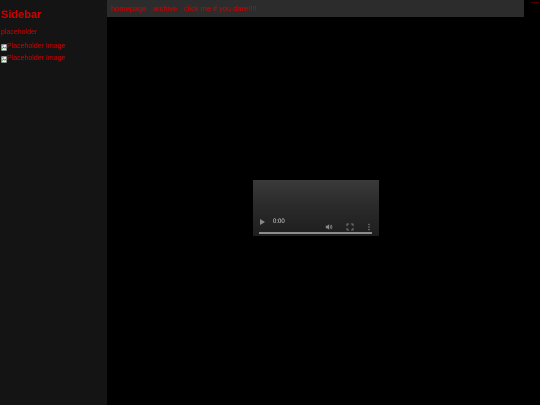 The width and height of the screenshot is (540, 405). I want to click on nav-link-click-me: click me if you dare!!!!, so click(220, 8).